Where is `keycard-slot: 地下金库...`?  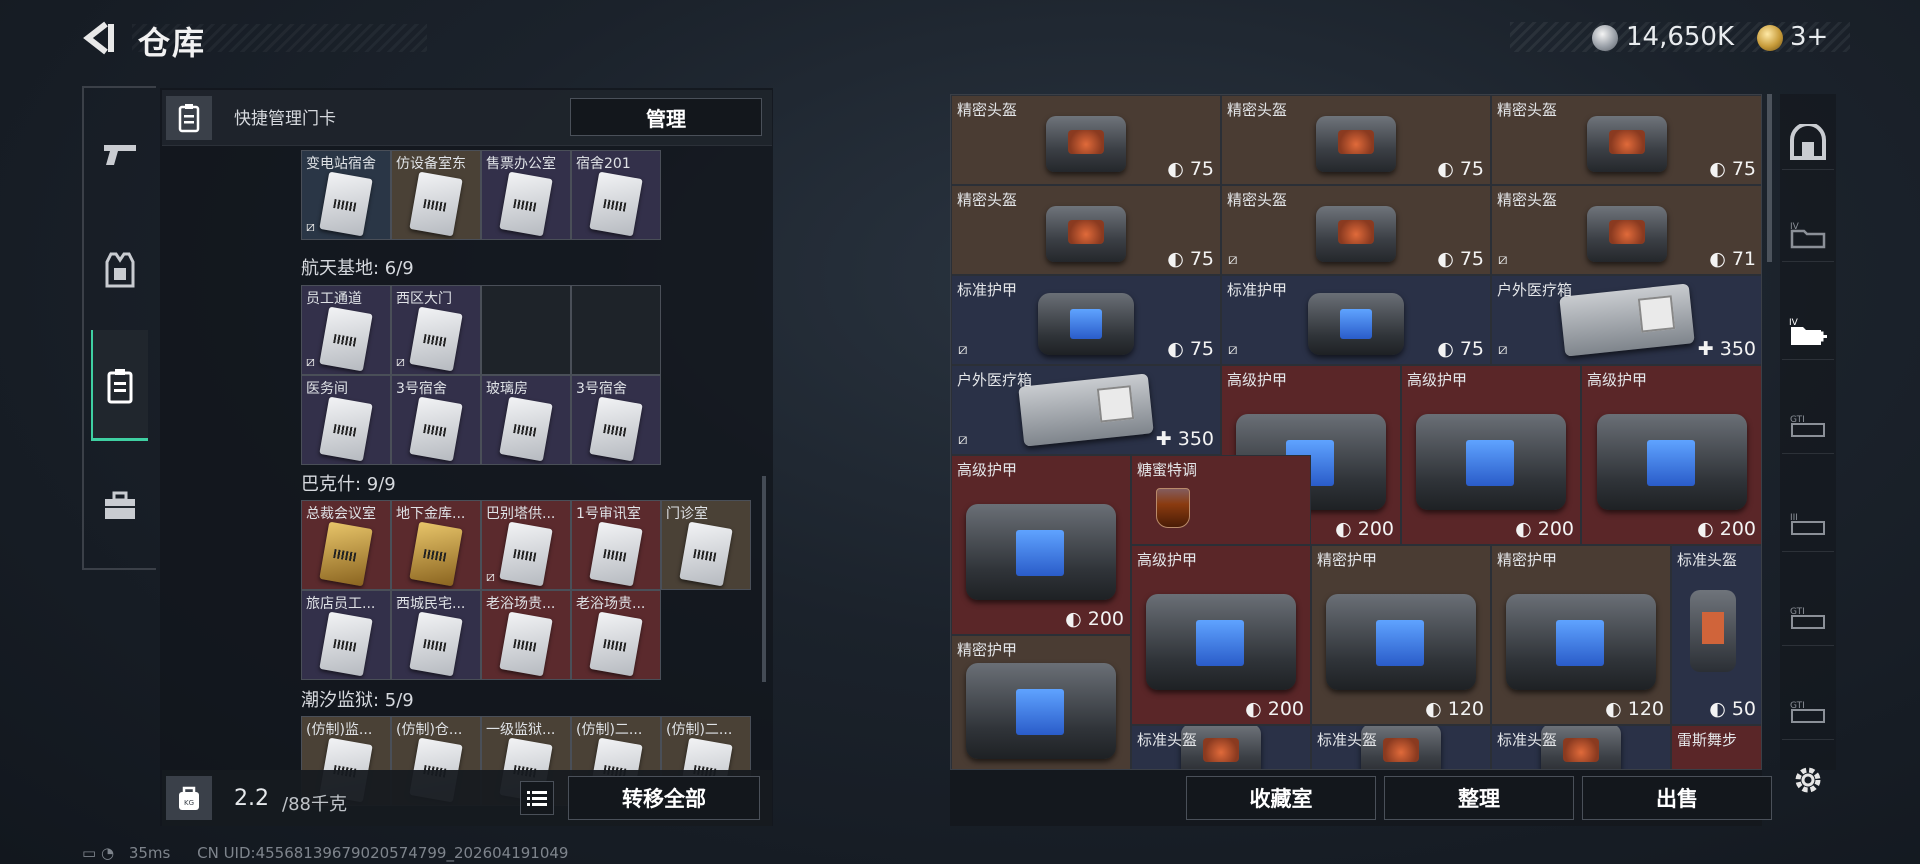
keycard-slot: 地下金库... is located at coordinates (436, 545).